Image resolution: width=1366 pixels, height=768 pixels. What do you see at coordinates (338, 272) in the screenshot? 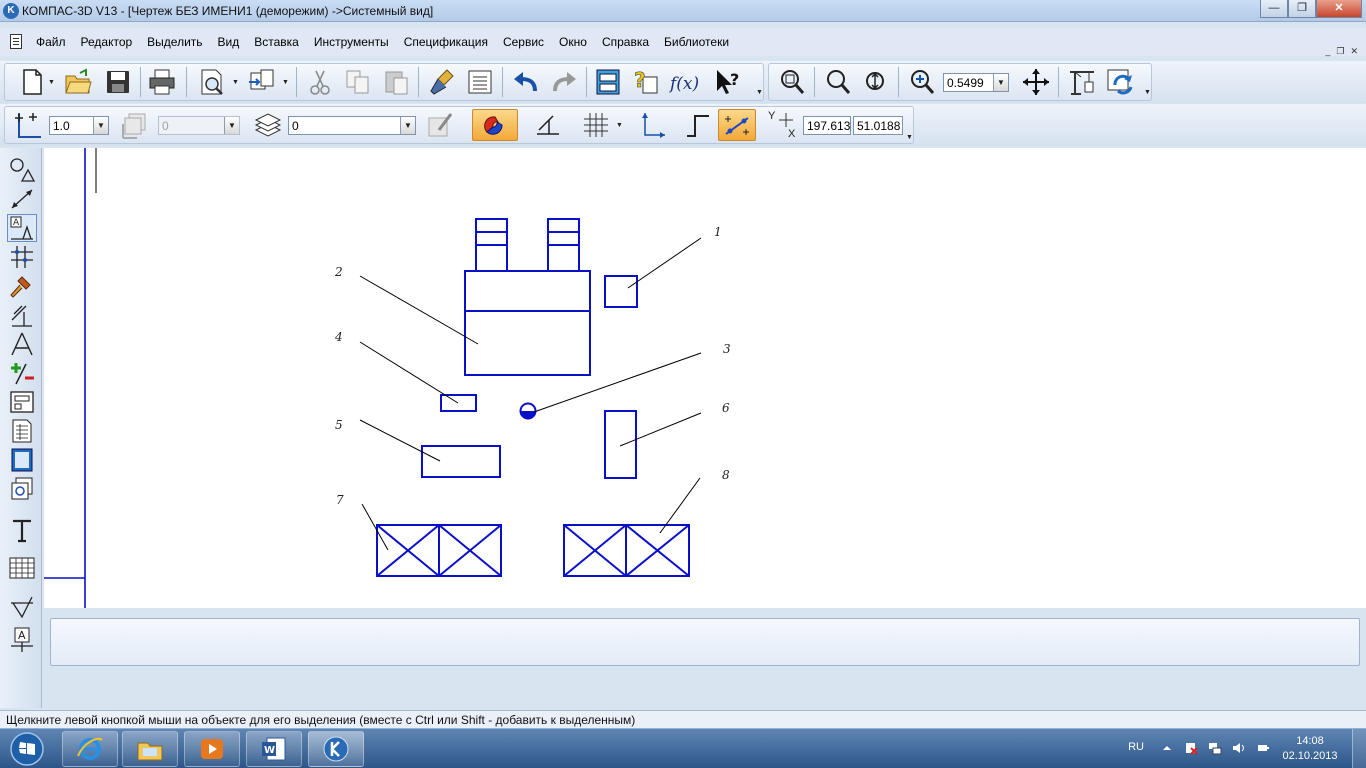
I see `leader-label-2: 2` at bounding box center [338, 272].